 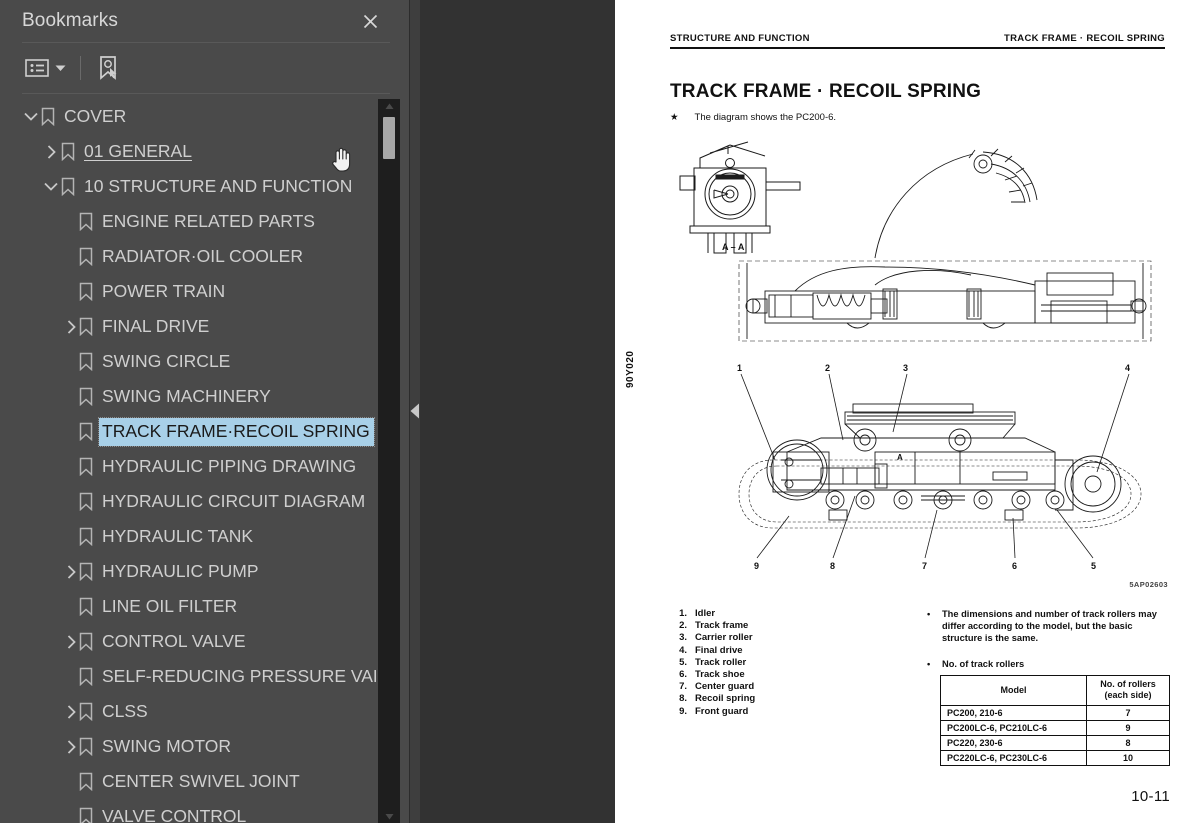 What do you see at coordinates (389, 461) in the screenshot?
I see `bookmarks-scrollbar` at bounding box center [389, 461].